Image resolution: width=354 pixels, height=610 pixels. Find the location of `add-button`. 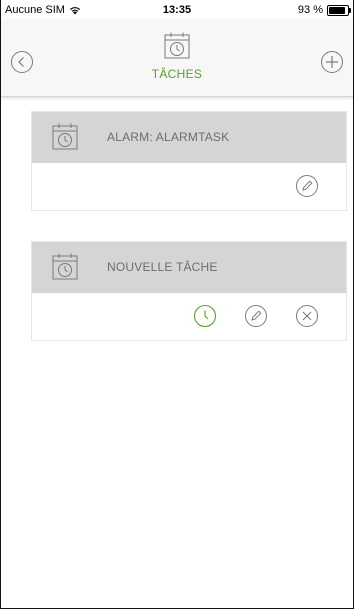

add-button is located at coordinates (332, 62).